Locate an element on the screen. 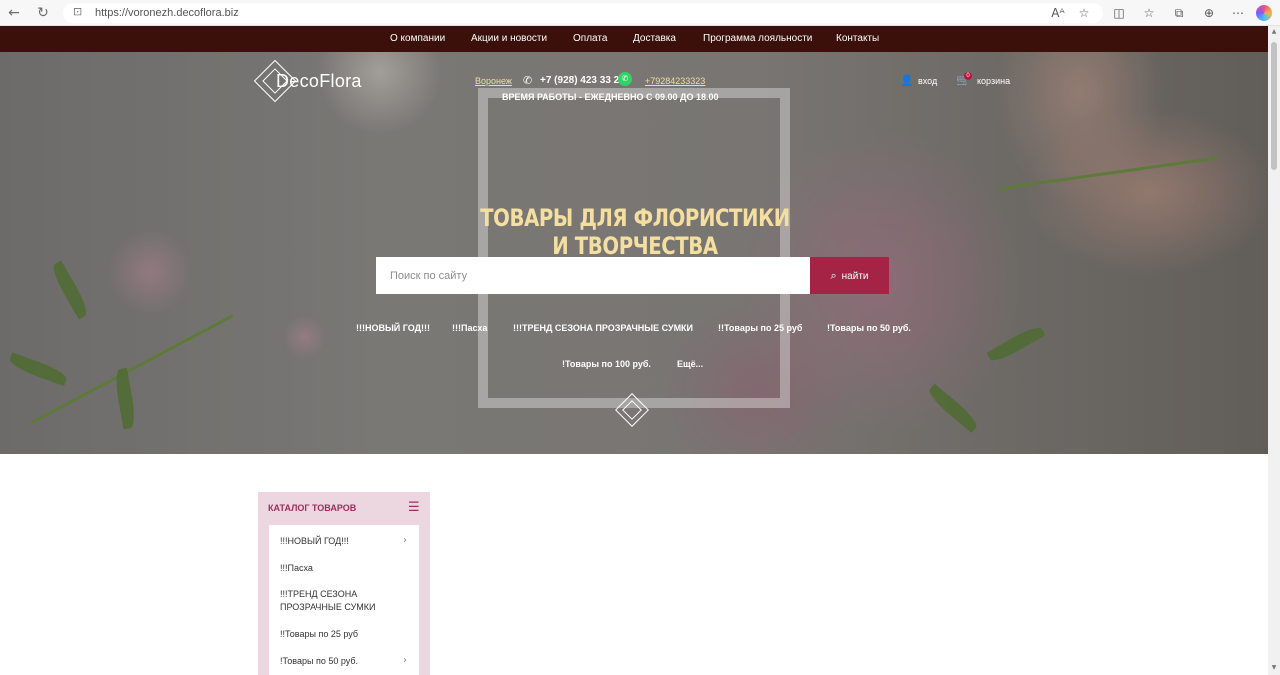  search-button: ⌕ найти is located at coordinates (849, 275).